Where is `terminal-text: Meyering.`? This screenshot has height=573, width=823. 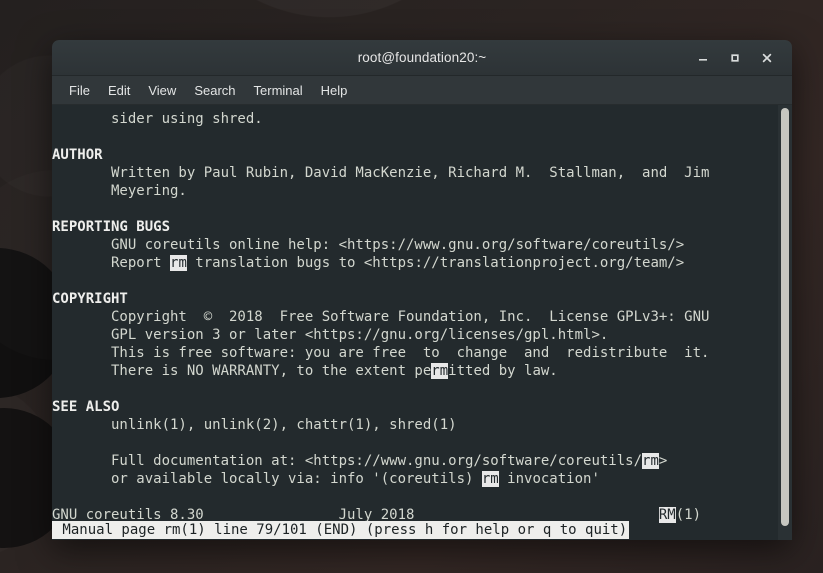
terminal-text: Meyering. is located at coordinates (119, 191).